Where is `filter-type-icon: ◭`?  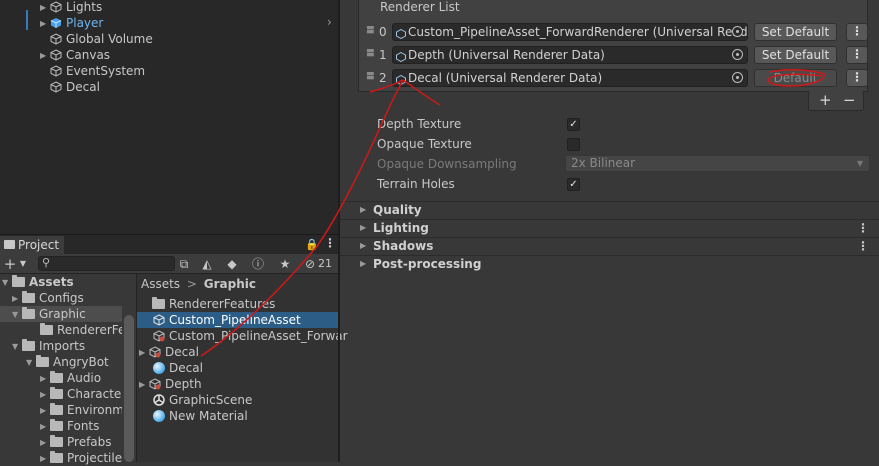
filter-type-icon: ◭ is located at coordinates (207, 264).